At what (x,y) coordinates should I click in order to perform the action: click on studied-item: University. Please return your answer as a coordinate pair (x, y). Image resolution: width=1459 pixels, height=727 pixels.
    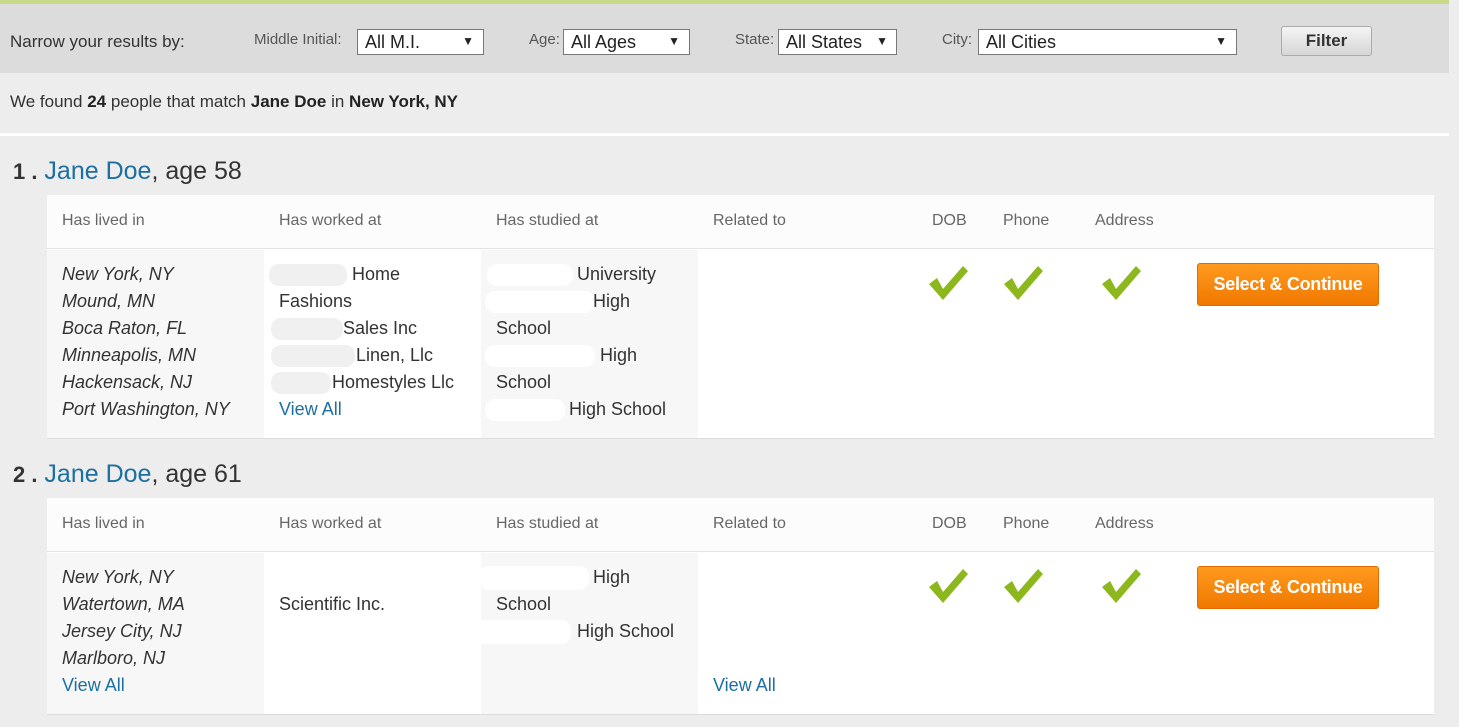
    Looking at the image, I should click on (617, 274).